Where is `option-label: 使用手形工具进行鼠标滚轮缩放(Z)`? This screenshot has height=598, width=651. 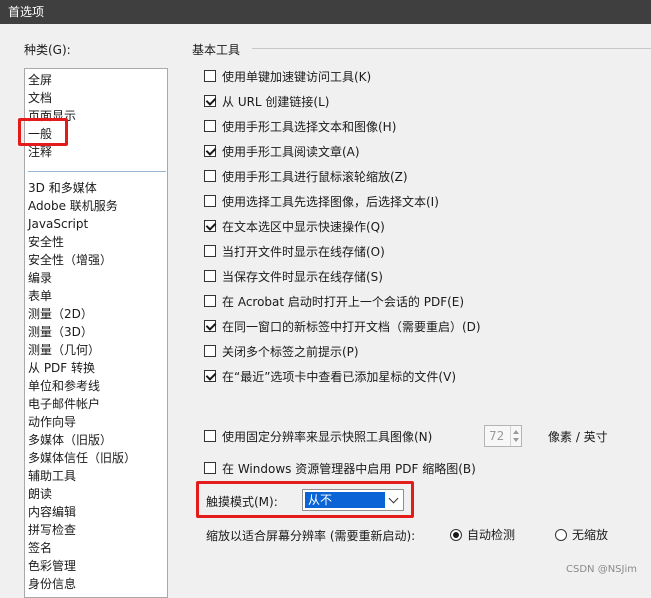 option-label: 使用手形工具进行鼠标滚轮缩放(Z) is located at coordinates (315, 176).